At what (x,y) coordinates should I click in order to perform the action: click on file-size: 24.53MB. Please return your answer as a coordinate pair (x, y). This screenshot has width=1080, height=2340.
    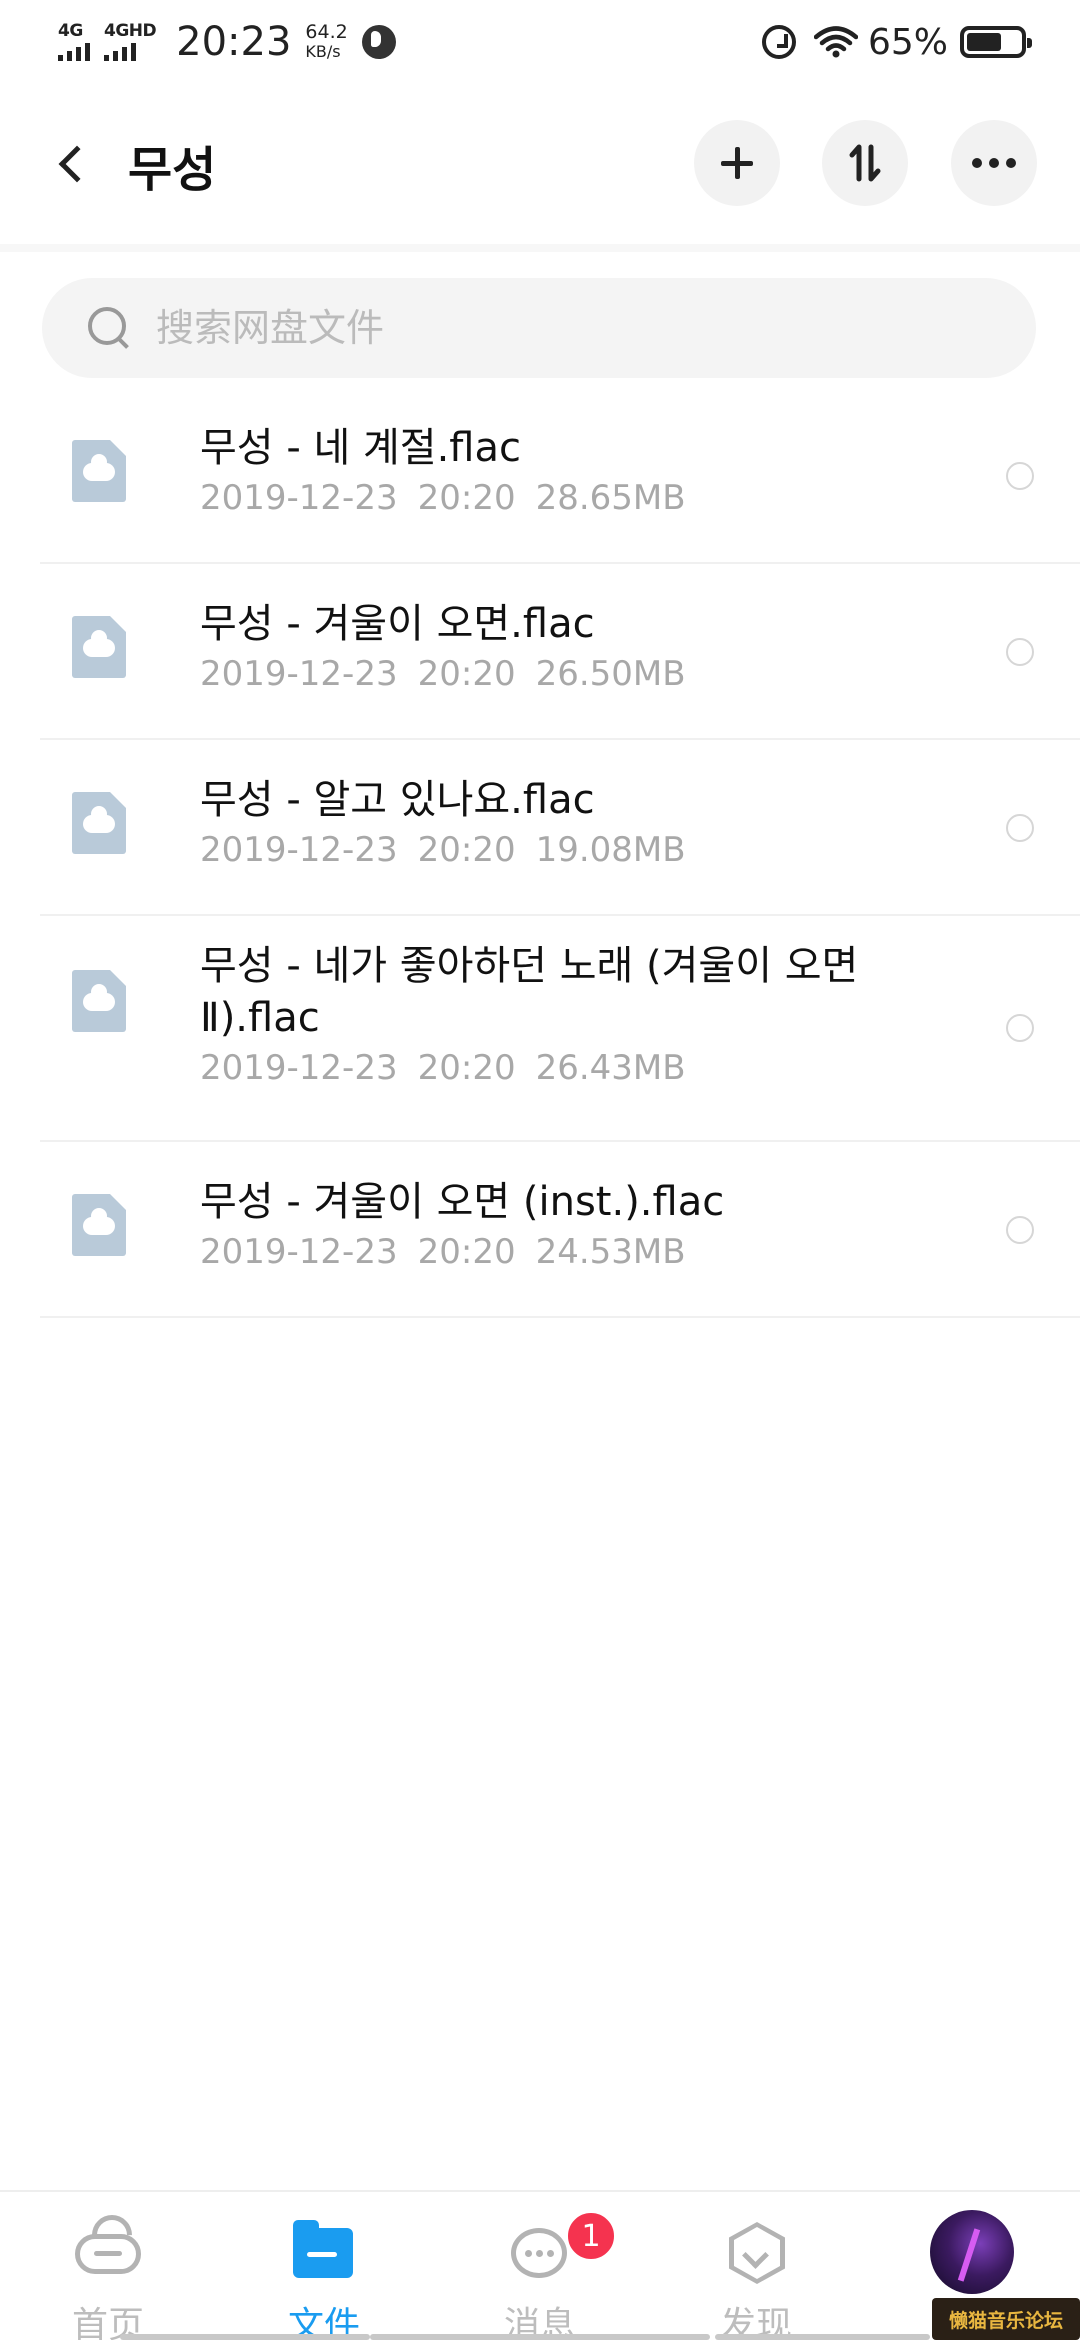
    Looking at the image, I should click on (610, 1252).